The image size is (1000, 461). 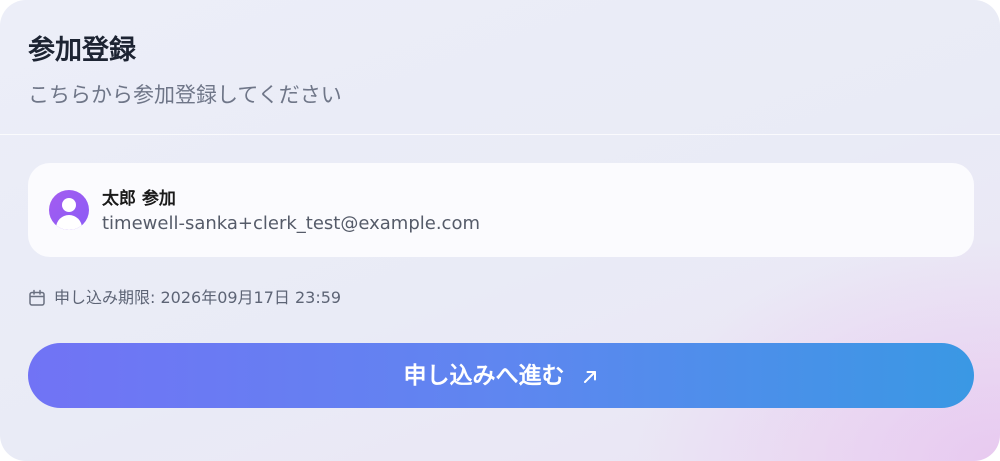 I want to click on user-name: 太郎 参加, so click(x=139, y=199).